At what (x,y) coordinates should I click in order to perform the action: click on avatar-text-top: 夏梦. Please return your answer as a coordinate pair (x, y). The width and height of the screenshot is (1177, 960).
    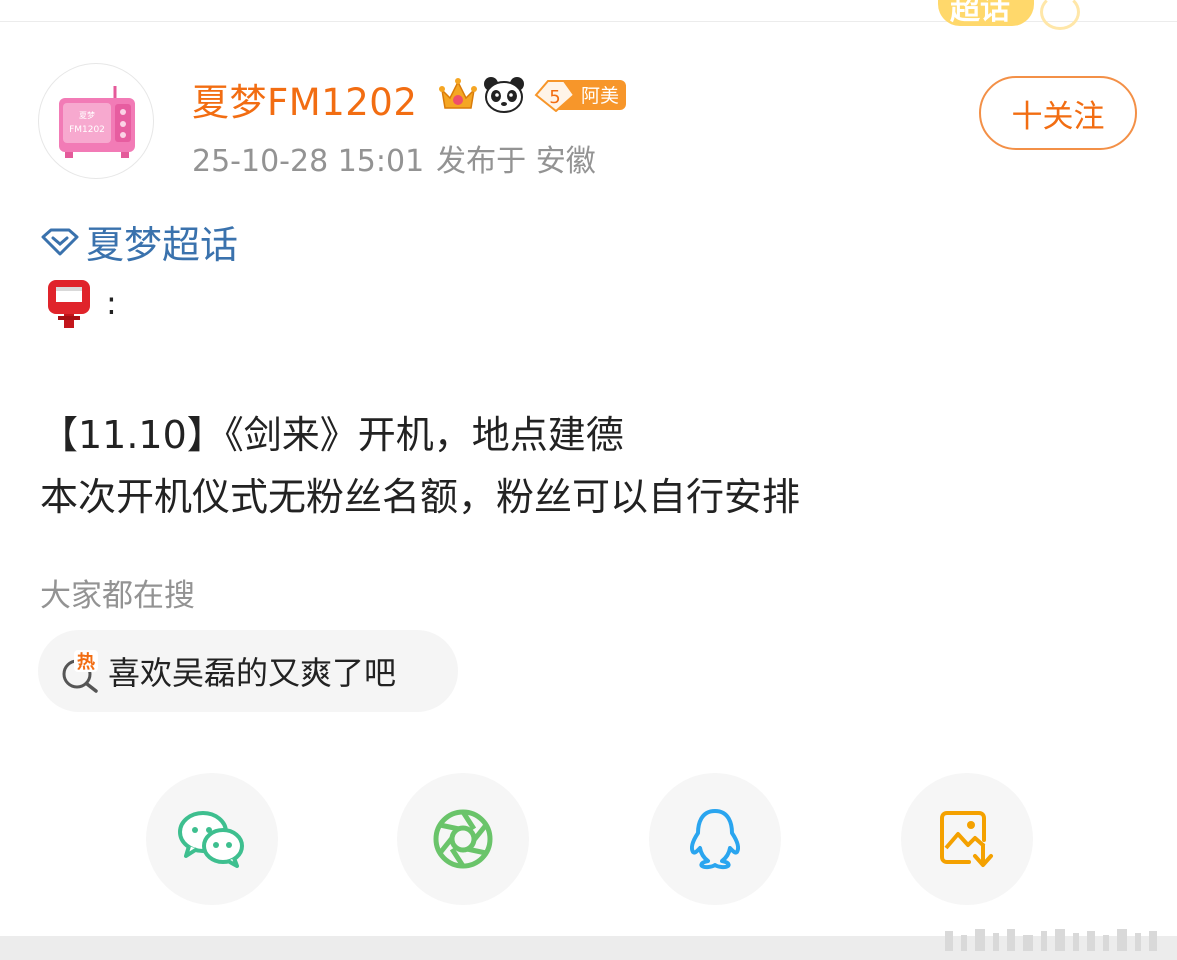
    Looking at the image, I should click on (87, 115).